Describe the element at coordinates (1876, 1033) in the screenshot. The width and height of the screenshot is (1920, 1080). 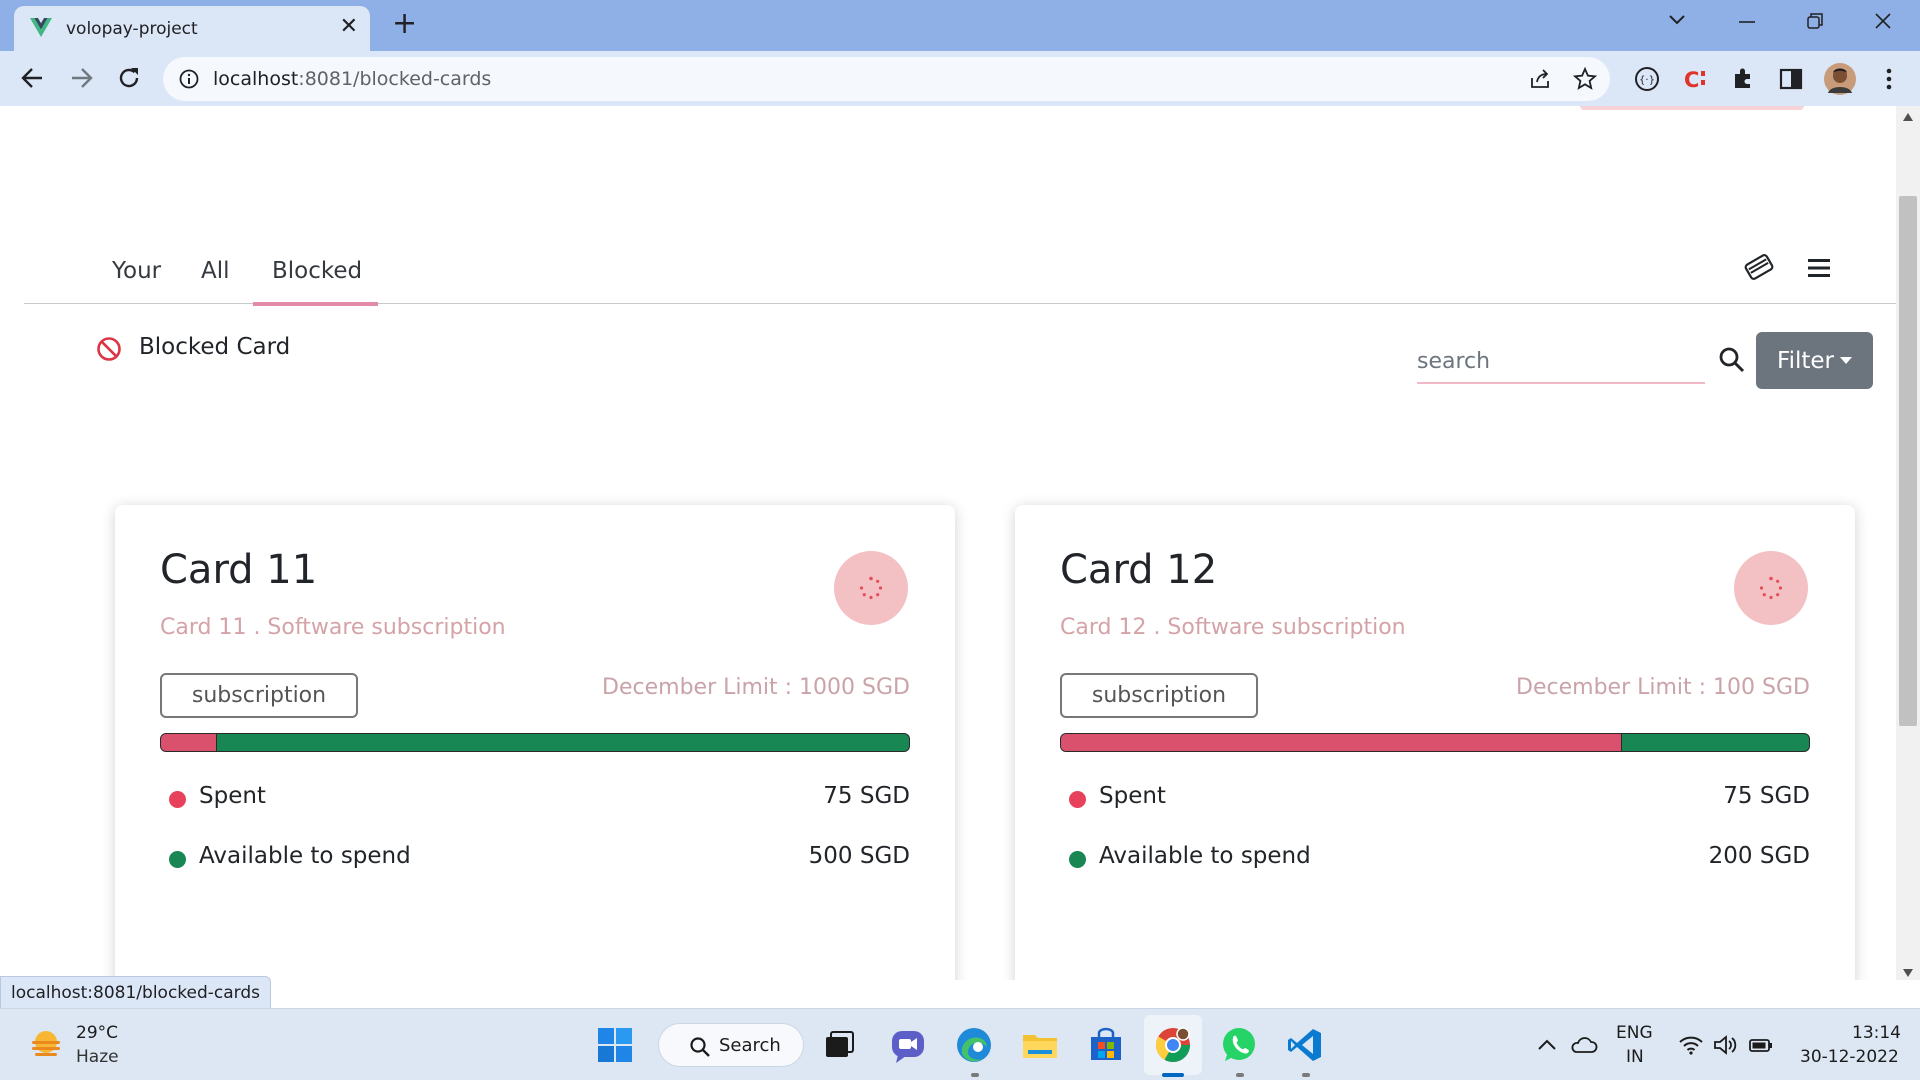
I see `clock-time: 13:14` at that location.